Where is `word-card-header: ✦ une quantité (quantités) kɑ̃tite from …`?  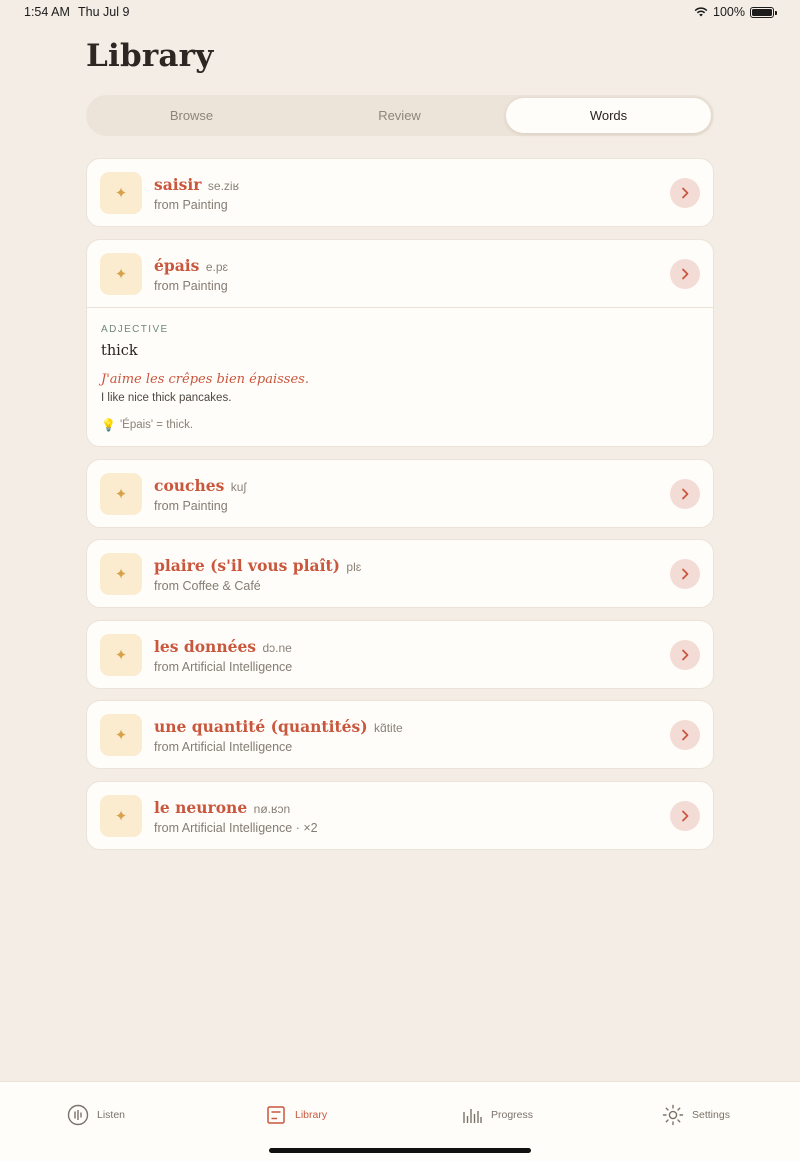 word-card-header: ✦ une quantité (quantités) kɑ̃tite from … is located at coordinates (400, 734).